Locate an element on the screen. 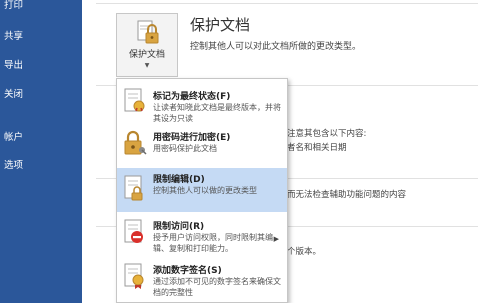 This screenshot has height=303, width=478. protect-document-button: 保护文档 ▼ is located at coordinates (147, 45).